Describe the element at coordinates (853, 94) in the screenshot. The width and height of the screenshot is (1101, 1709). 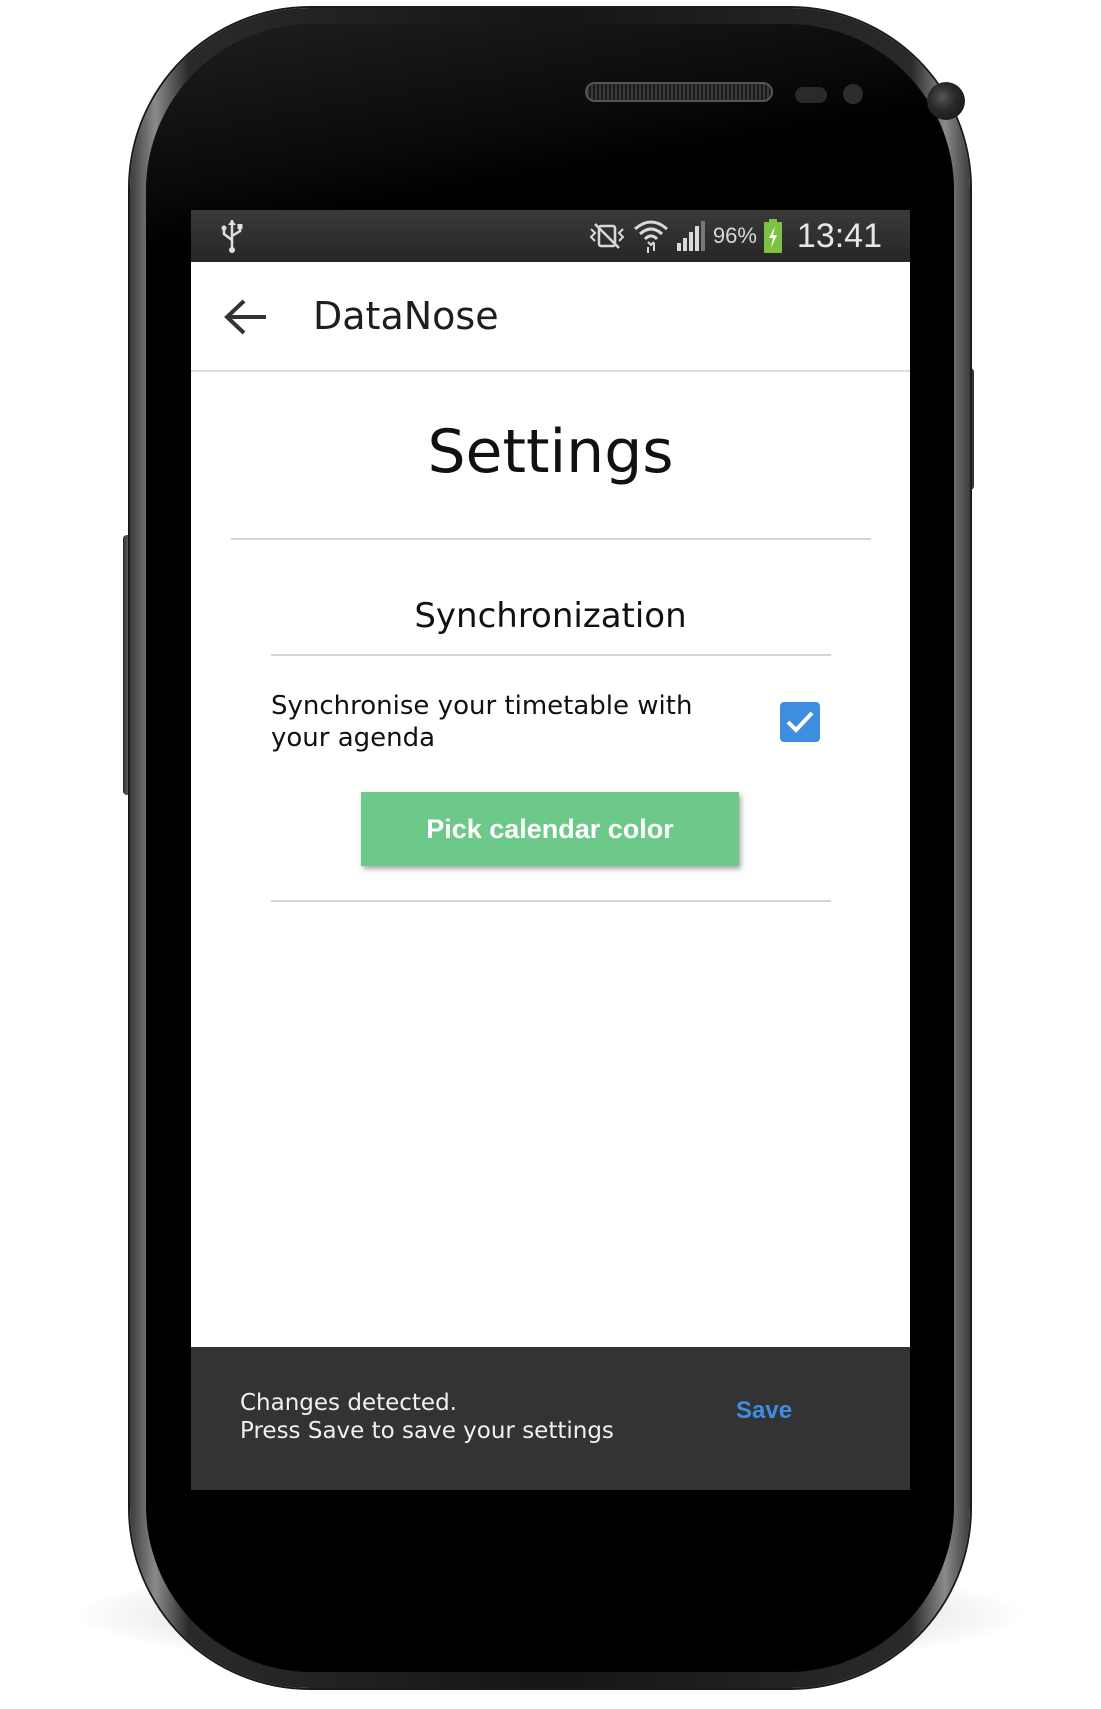
I see `light-sensor` at that location.